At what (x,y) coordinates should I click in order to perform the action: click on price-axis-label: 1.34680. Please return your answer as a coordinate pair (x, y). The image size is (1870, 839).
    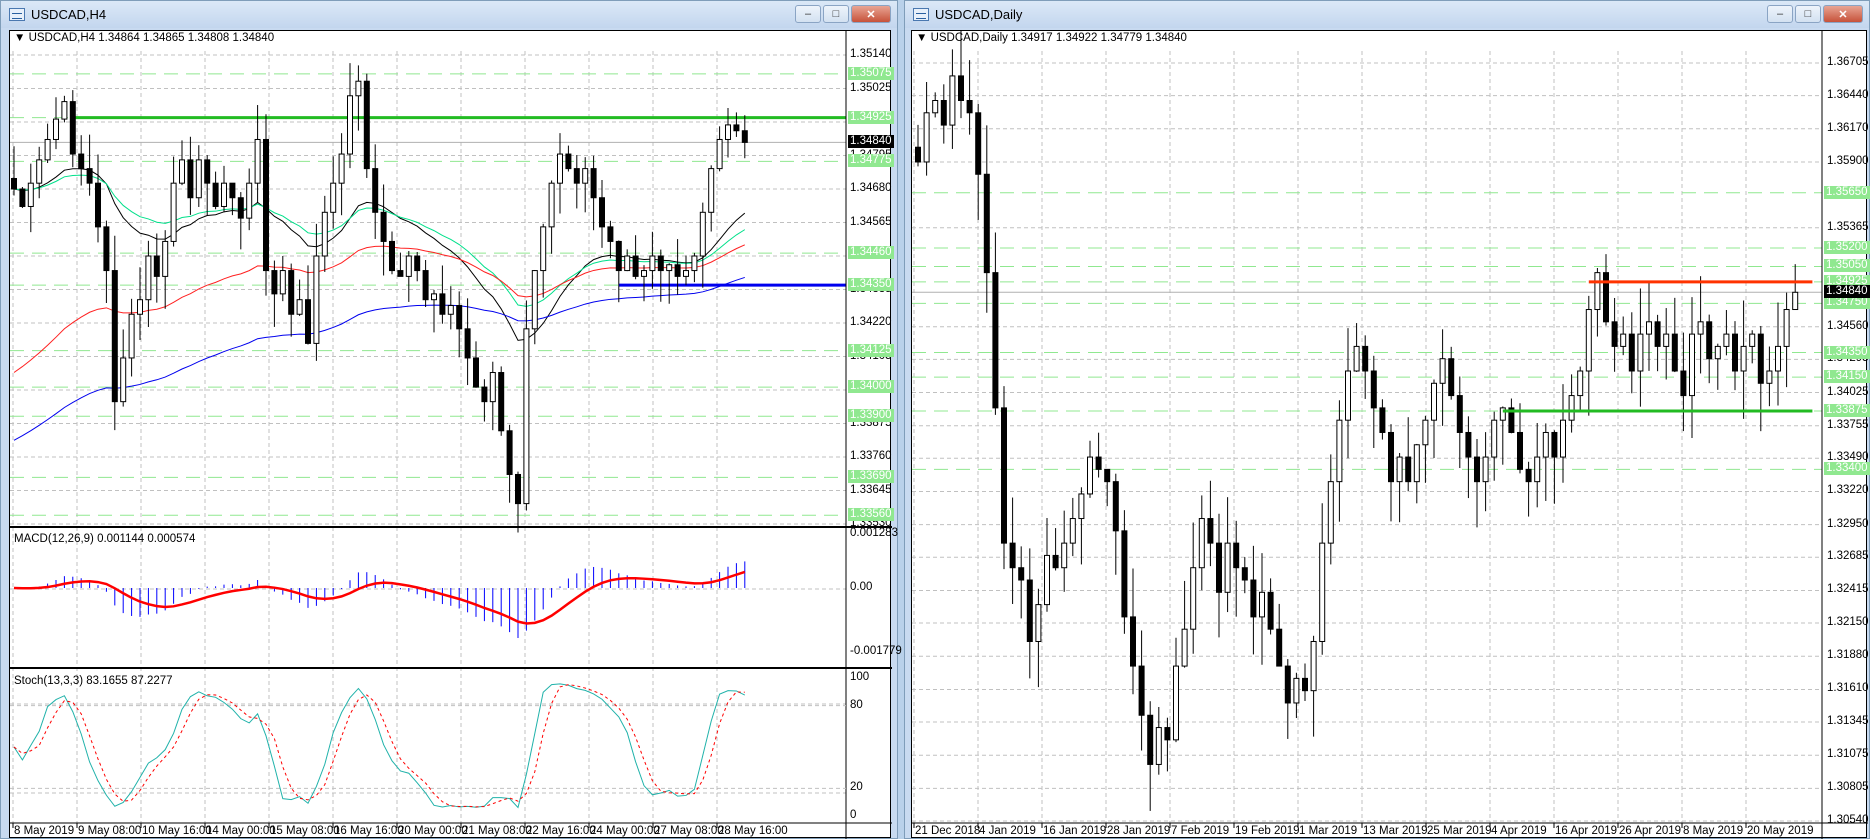
    Looking at the image, I should click on (871, 188).